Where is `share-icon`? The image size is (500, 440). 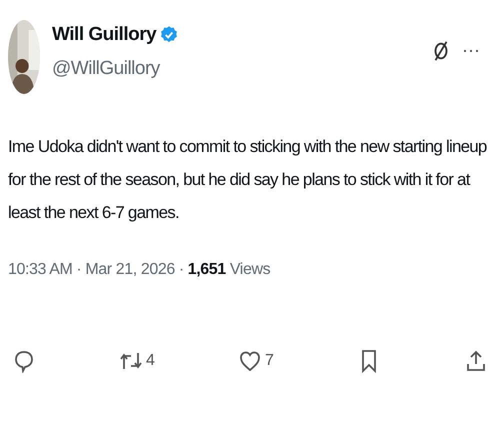 share-icon is located at coordinates (476, 361).